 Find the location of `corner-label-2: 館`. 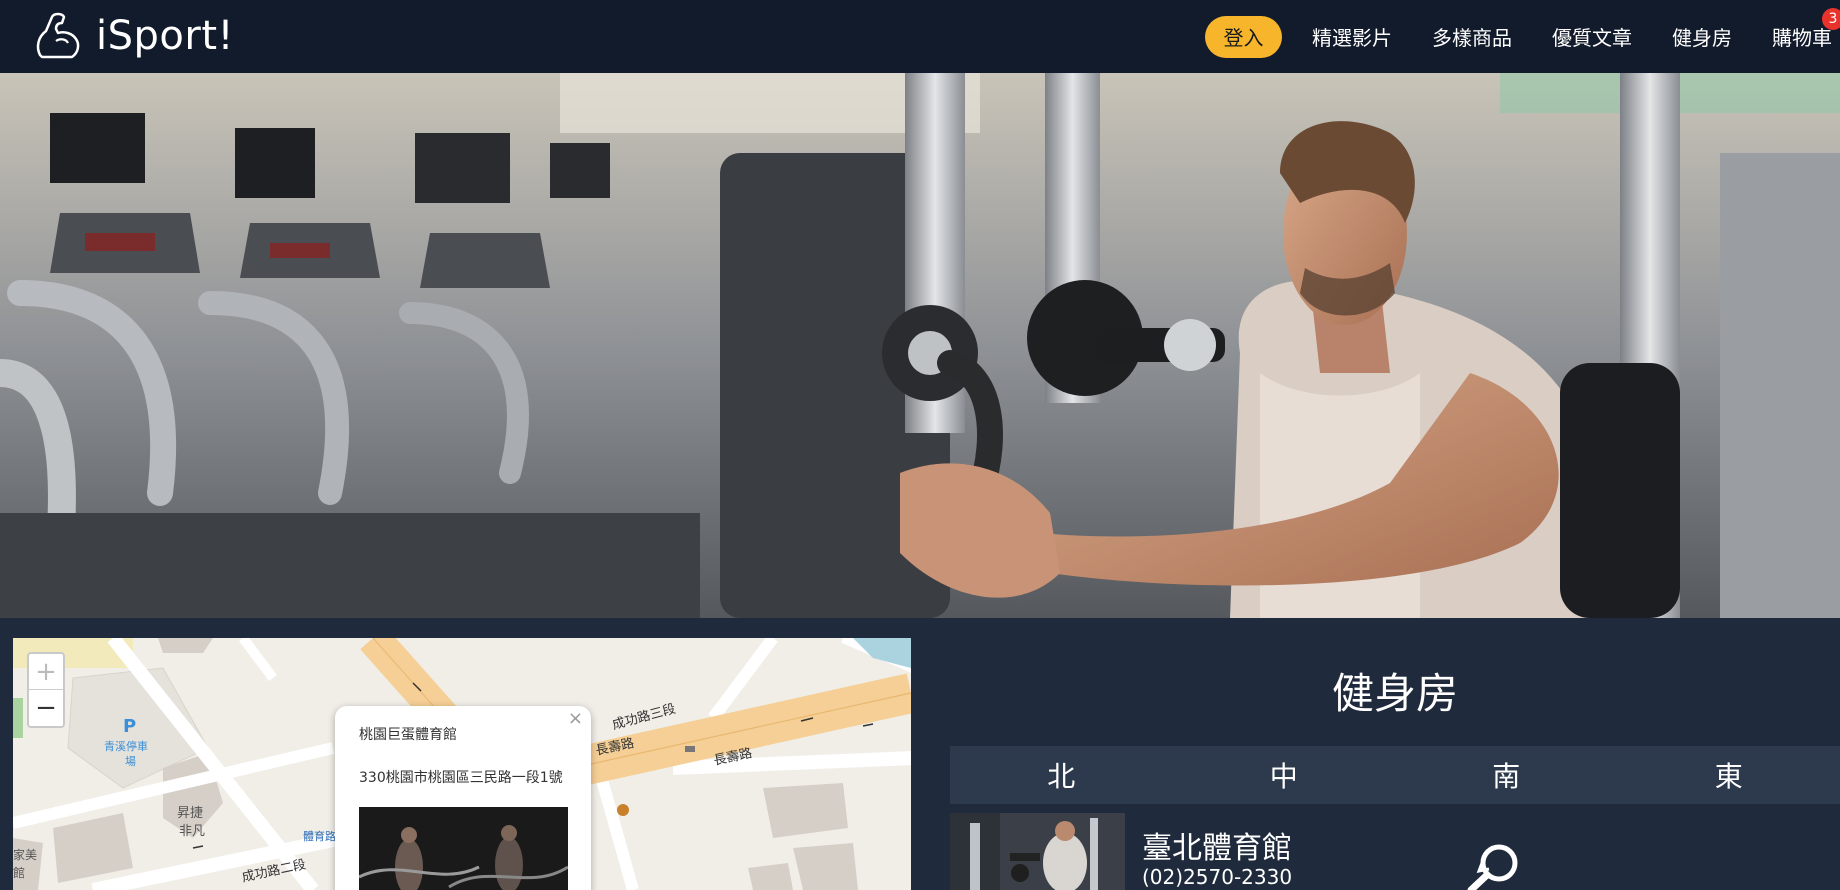

corner-label-2: 館 is located at coordinates (19, 873).